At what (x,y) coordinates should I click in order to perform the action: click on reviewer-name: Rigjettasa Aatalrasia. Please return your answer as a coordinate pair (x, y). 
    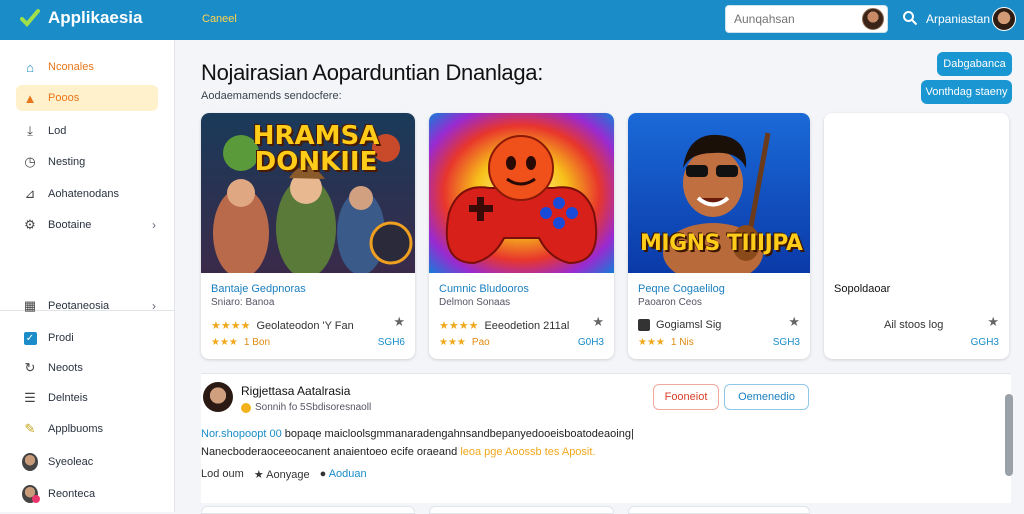
    Looking at the image, I should click on (295, 391).